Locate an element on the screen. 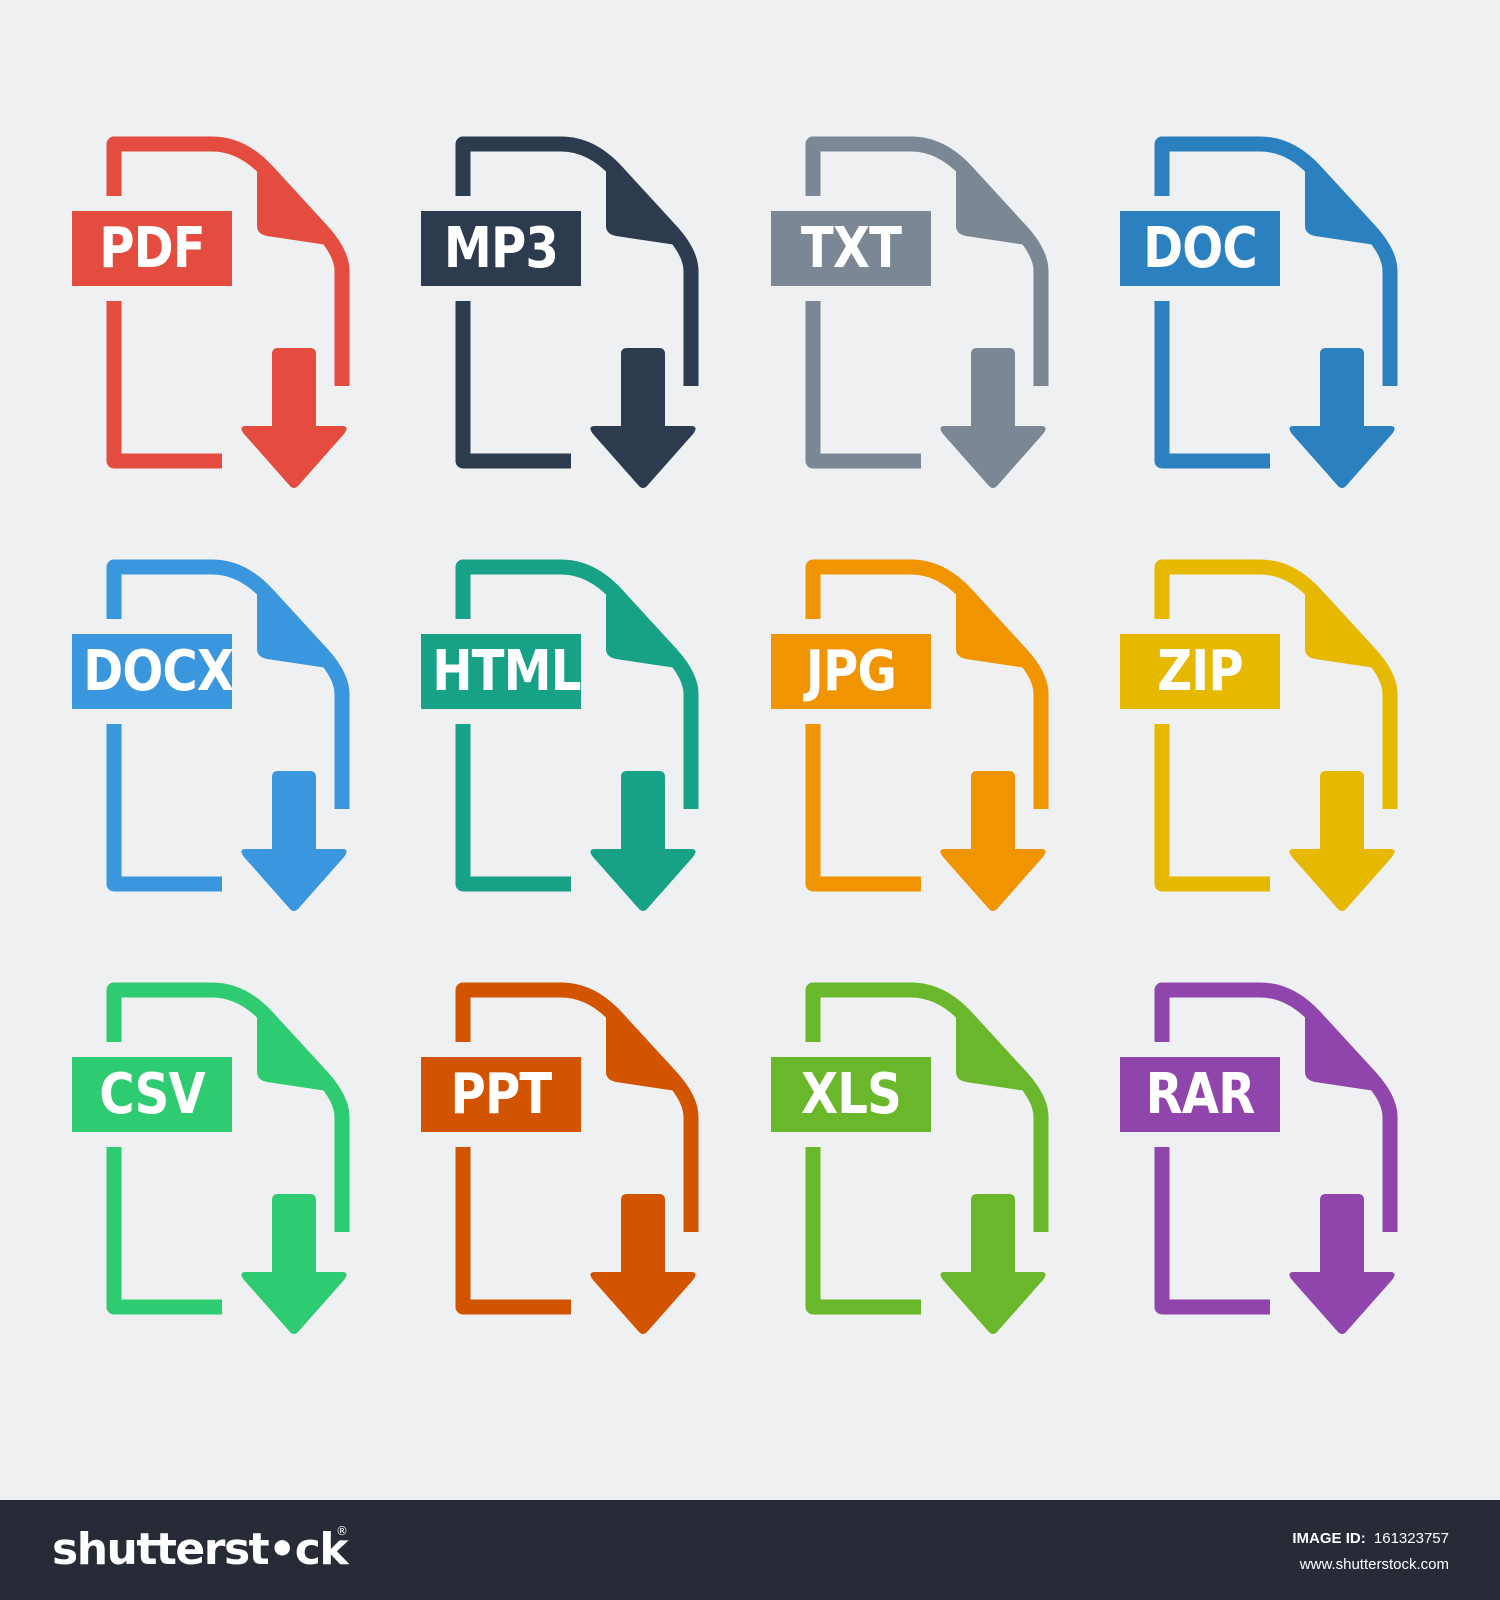  file-type-label: PPT is located at coordinates (501, 1094).